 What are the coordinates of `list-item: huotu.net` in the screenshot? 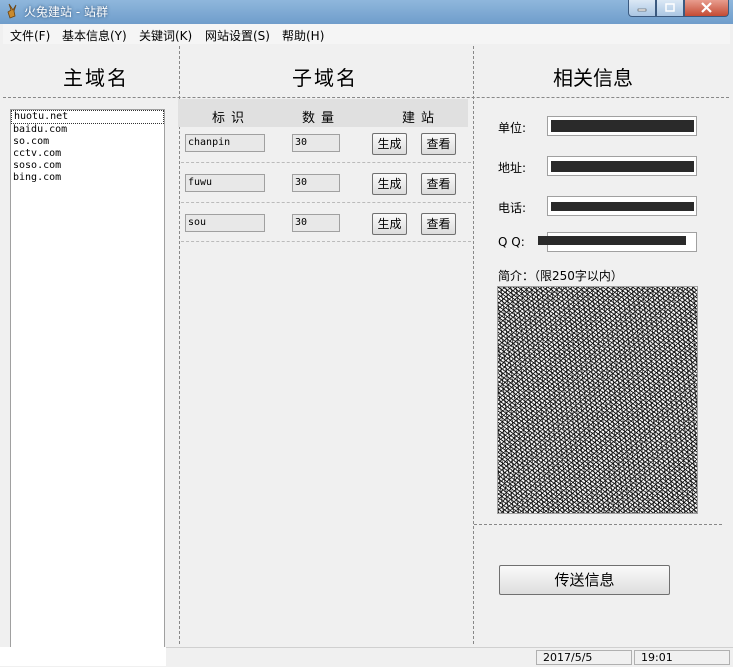 It's located at (87, 117).